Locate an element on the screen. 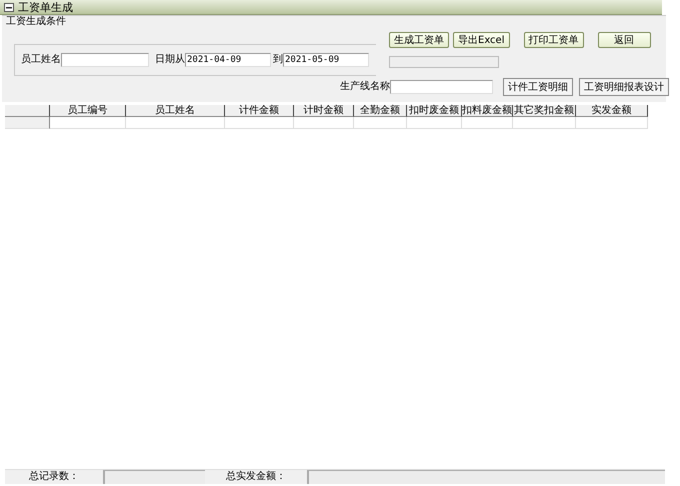 Image resolution: width=680 pixels, height=486 pixels. field-label: 到 is located at coordinates (278, 60).